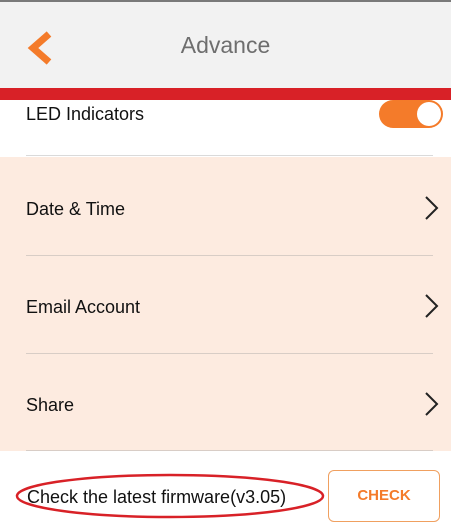  Describe the element at coordinates (411, 114) in the screenshot. I see `led-indicators-toggle` at that location.